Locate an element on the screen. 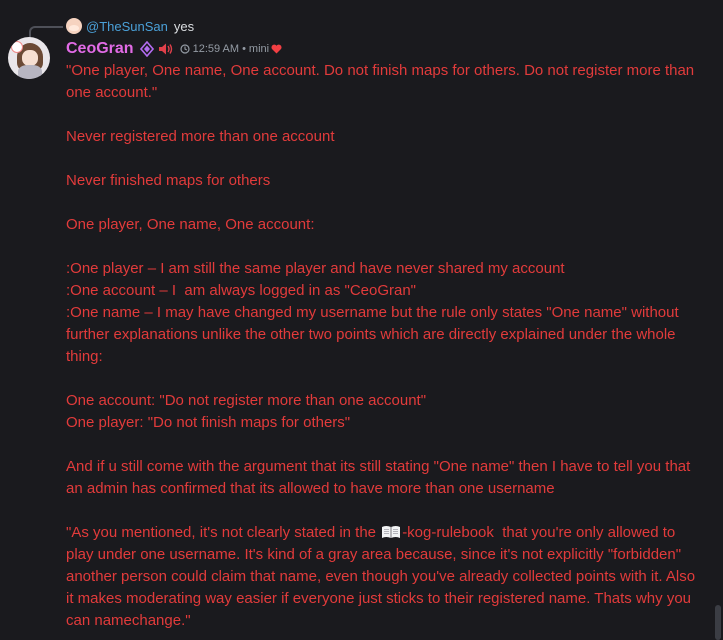 Image resolution: width=723 pixels, height=640 pixels. message-line: Never registered more than one account is located at coordinates (200, 136).